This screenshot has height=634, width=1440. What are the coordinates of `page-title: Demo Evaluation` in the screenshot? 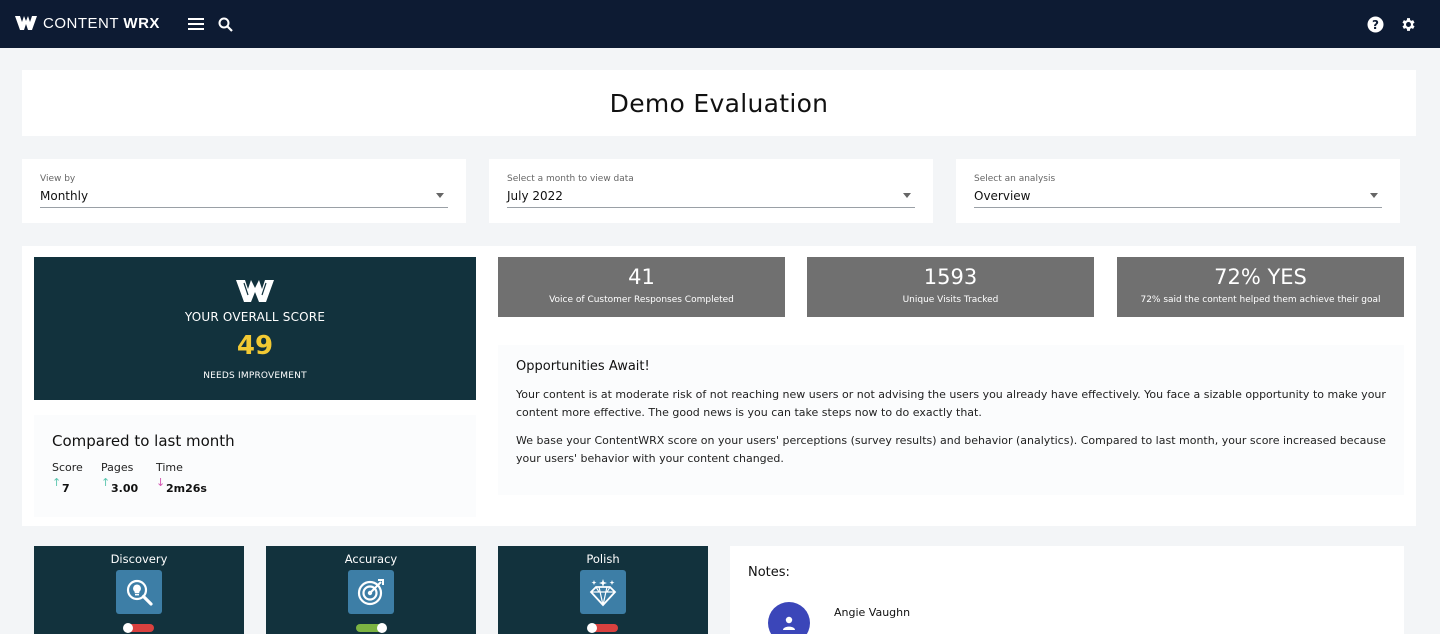 It's located at (719, 103).